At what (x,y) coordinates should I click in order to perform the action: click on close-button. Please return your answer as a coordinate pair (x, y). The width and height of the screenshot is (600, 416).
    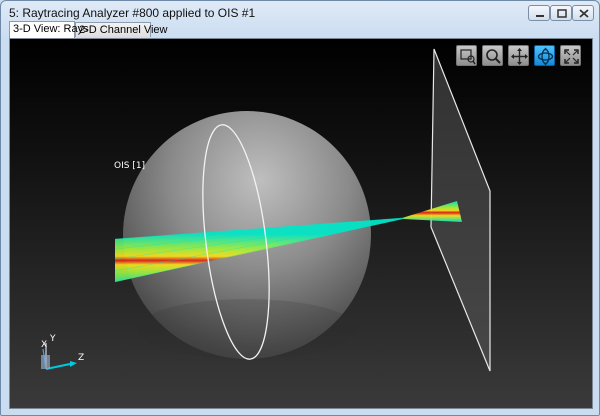
    Looking at the image, I should click on (583, 13).